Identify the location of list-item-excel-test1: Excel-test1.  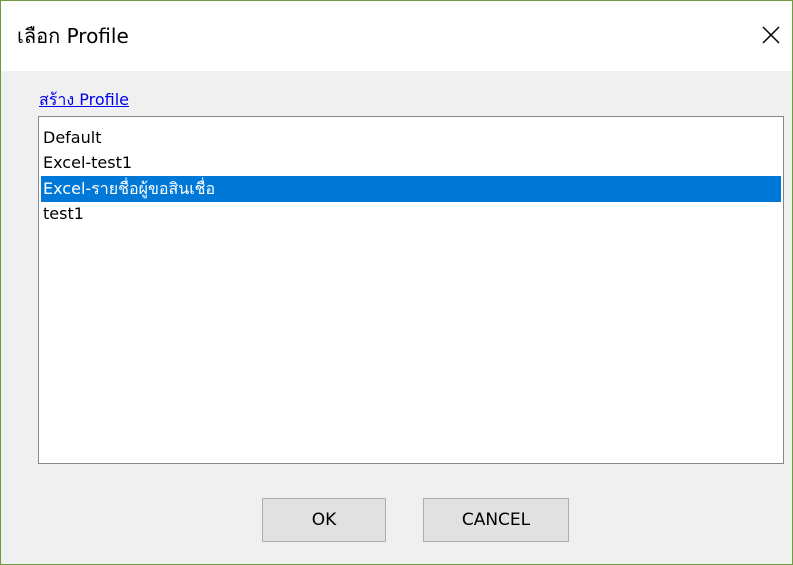
(411, 163).